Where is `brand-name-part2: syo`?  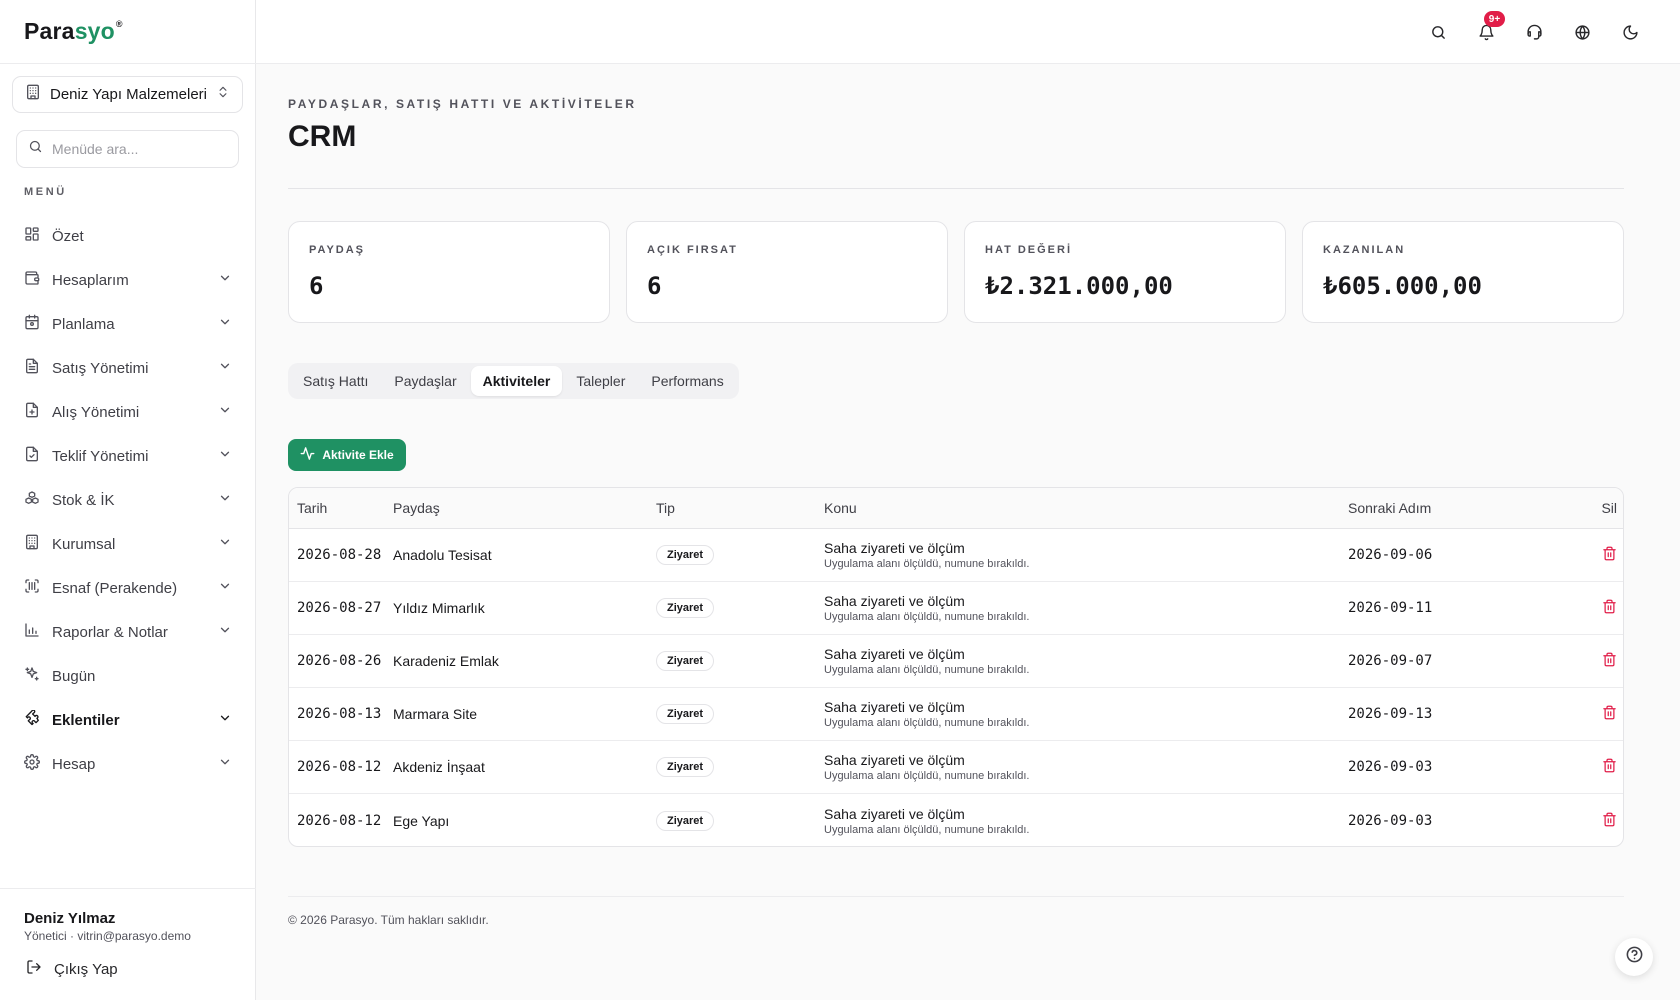
brand-name-part2: syo is located at coordinates (94, 31).